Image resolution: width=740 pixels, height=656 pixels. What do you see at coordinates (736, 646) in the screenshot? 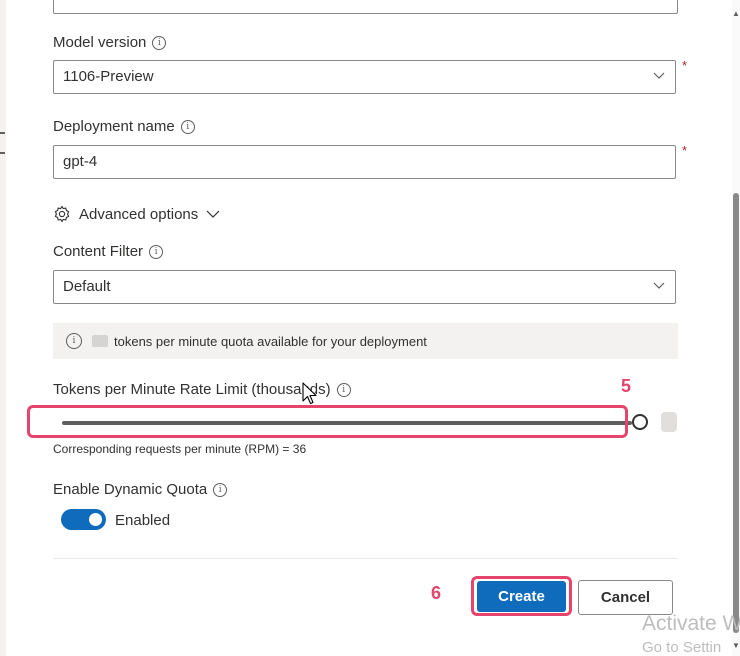
I see `scroll-down-arrow-icon: ▼` at bounding box center [736, 646].